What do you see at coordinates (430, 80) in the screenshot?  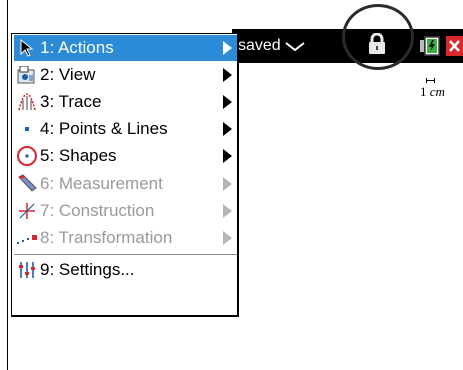 I see `scale-bar` at bounding box center [430, 80].